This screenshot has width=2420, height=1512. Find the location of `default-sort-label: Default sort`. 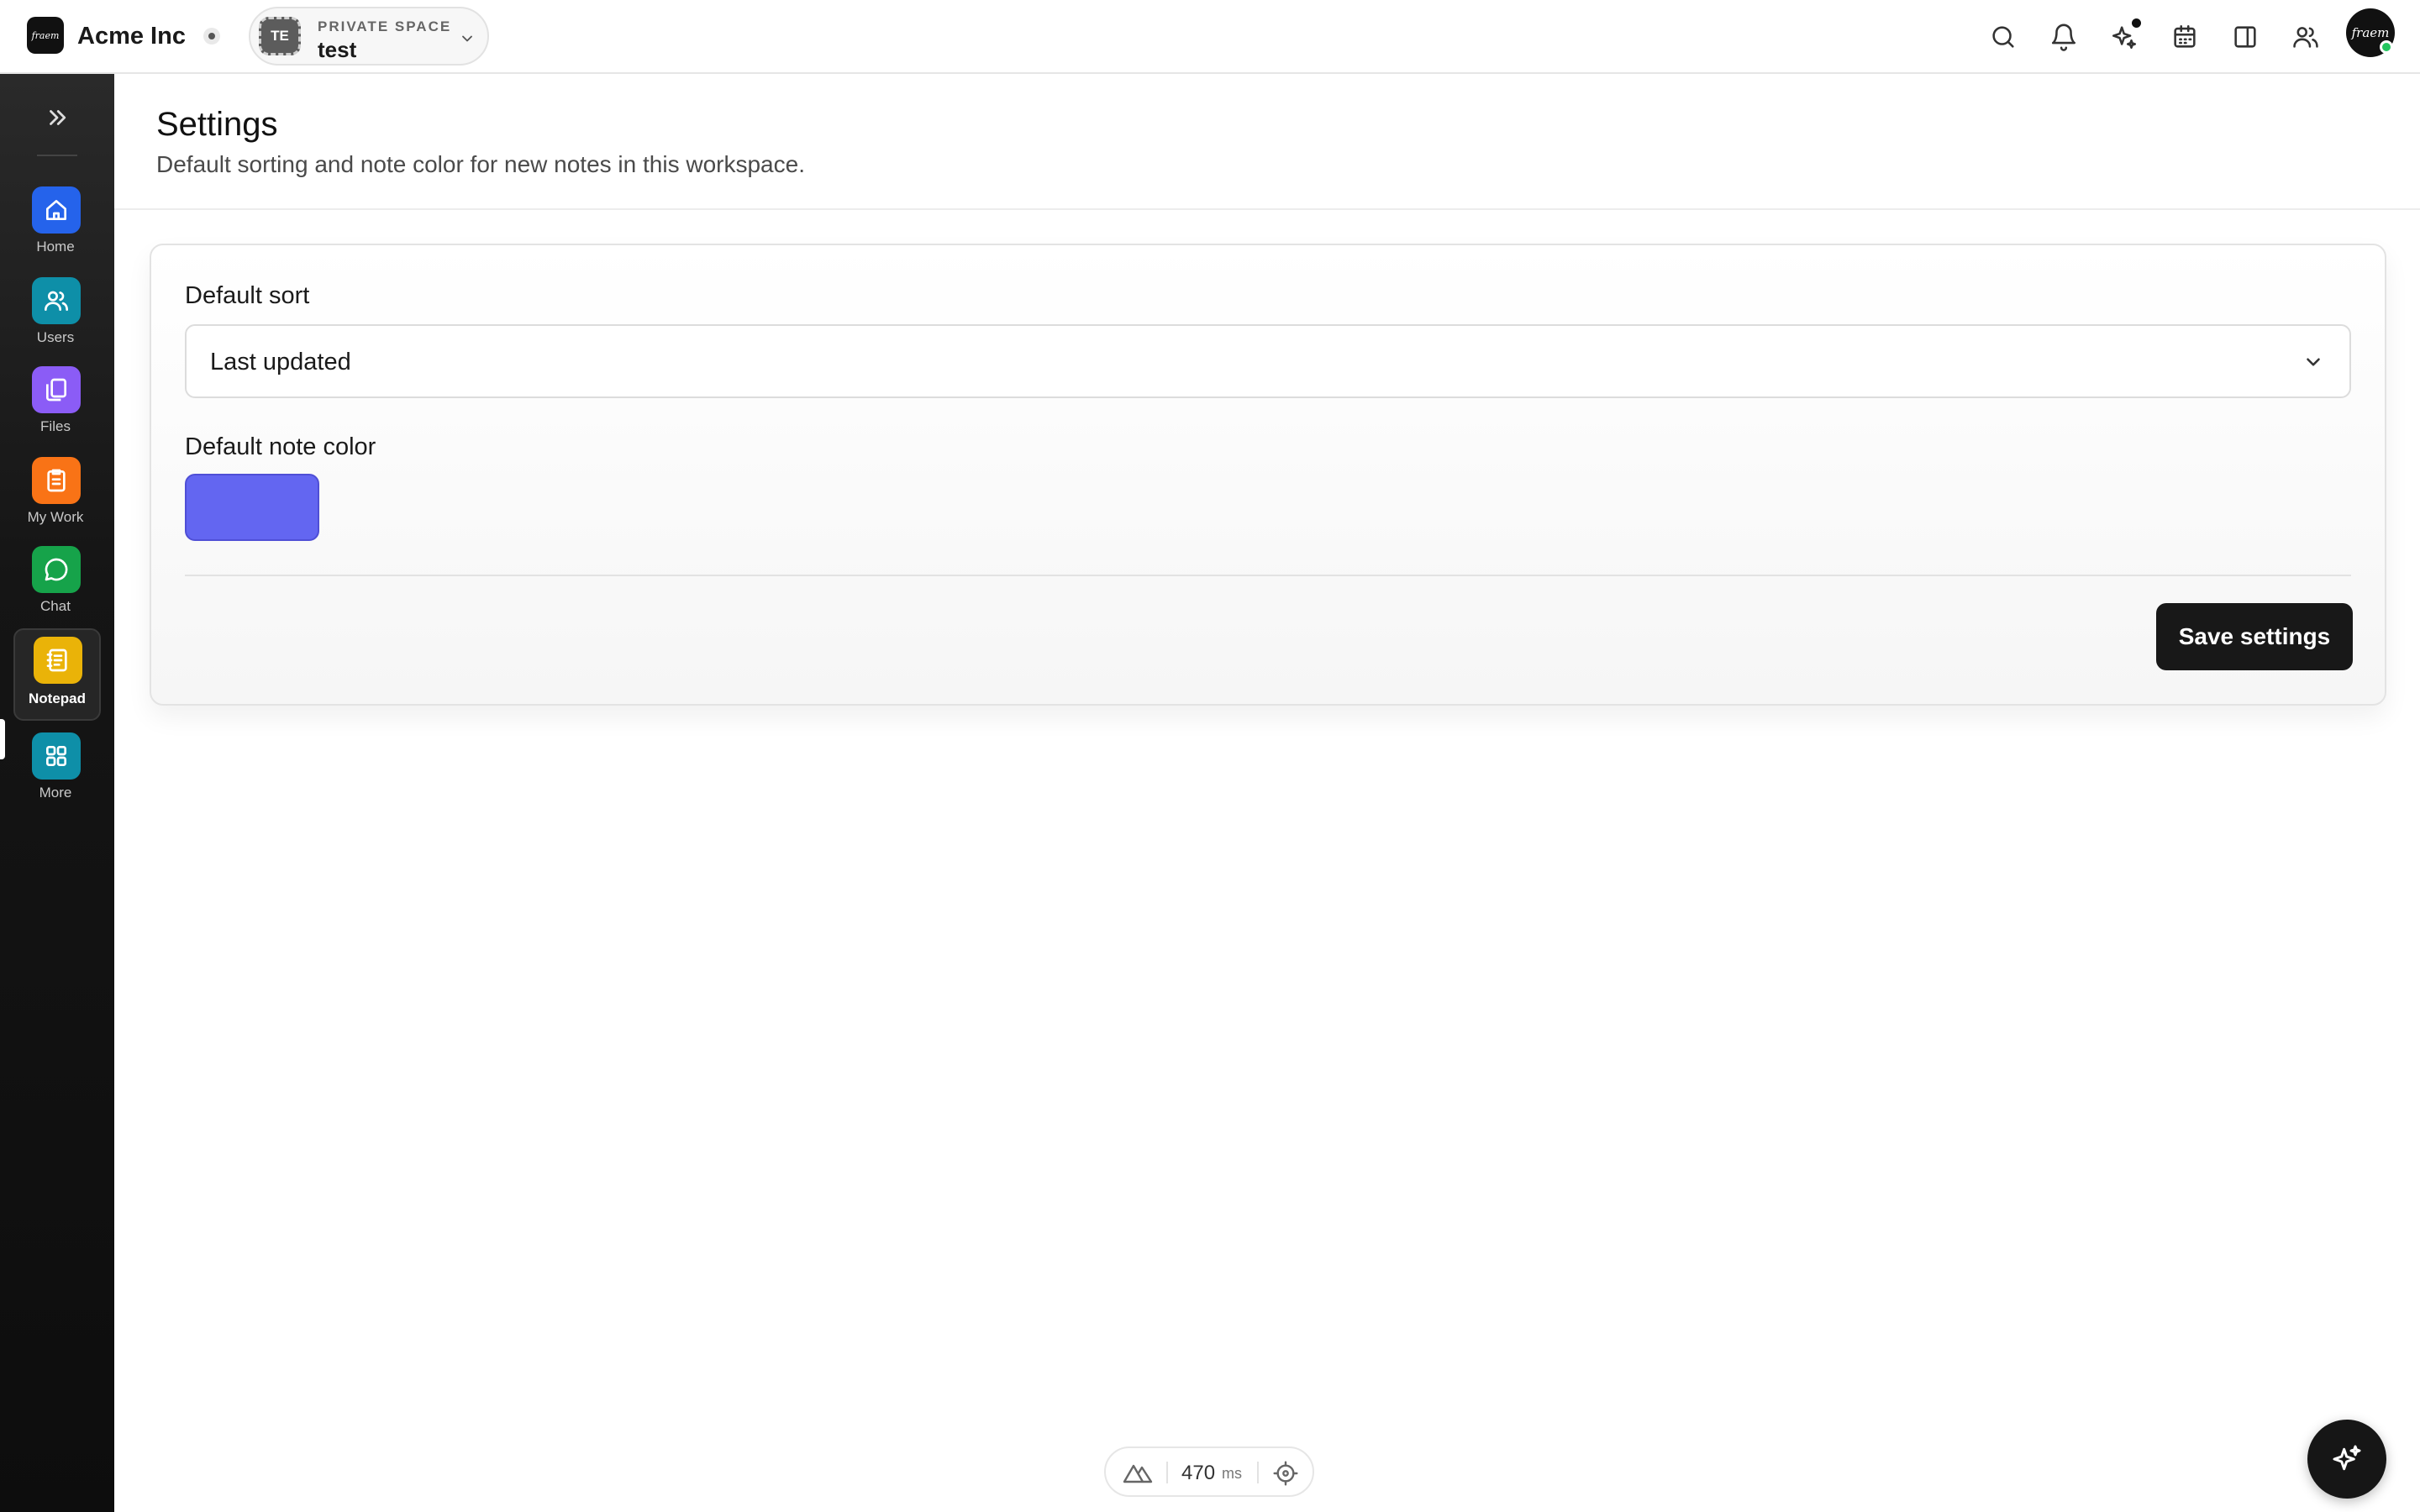

default-sort-label: Default sort is located at coordinates (248, 295).